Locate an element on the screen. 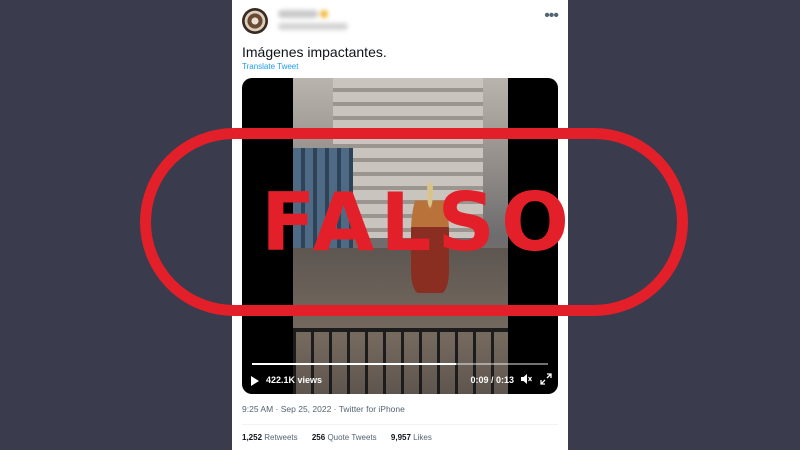 The width and height of the screenshot is (800, 450). video-progress-fill is located at coordinates (354, 364).